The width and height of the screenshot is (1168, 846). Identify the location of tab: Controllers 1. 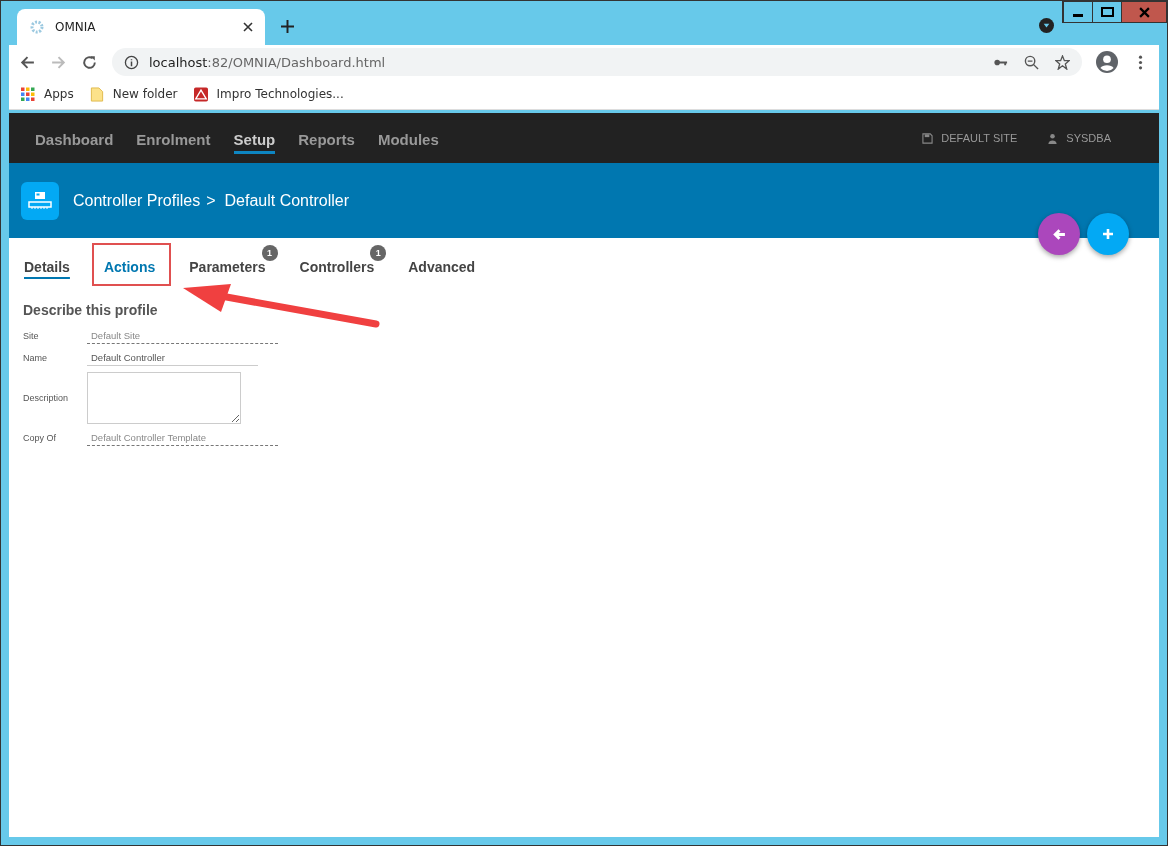
(339, 264).